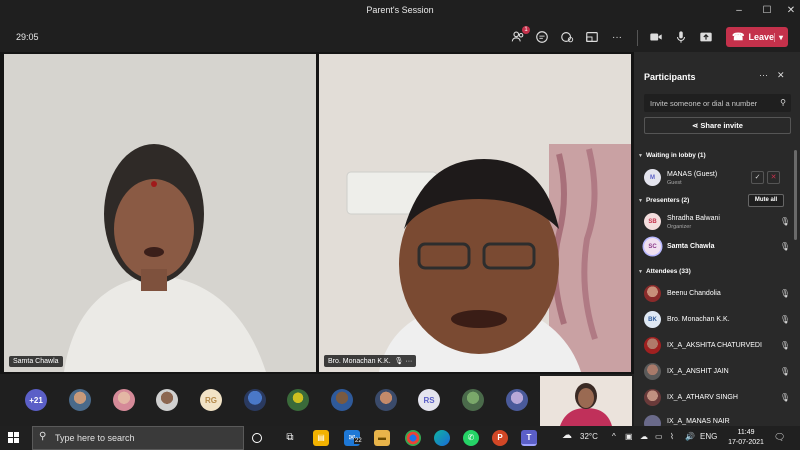 The width and height of the screenshot is (800, 450). I want to click on windows-start-icon, so click(14, 438).